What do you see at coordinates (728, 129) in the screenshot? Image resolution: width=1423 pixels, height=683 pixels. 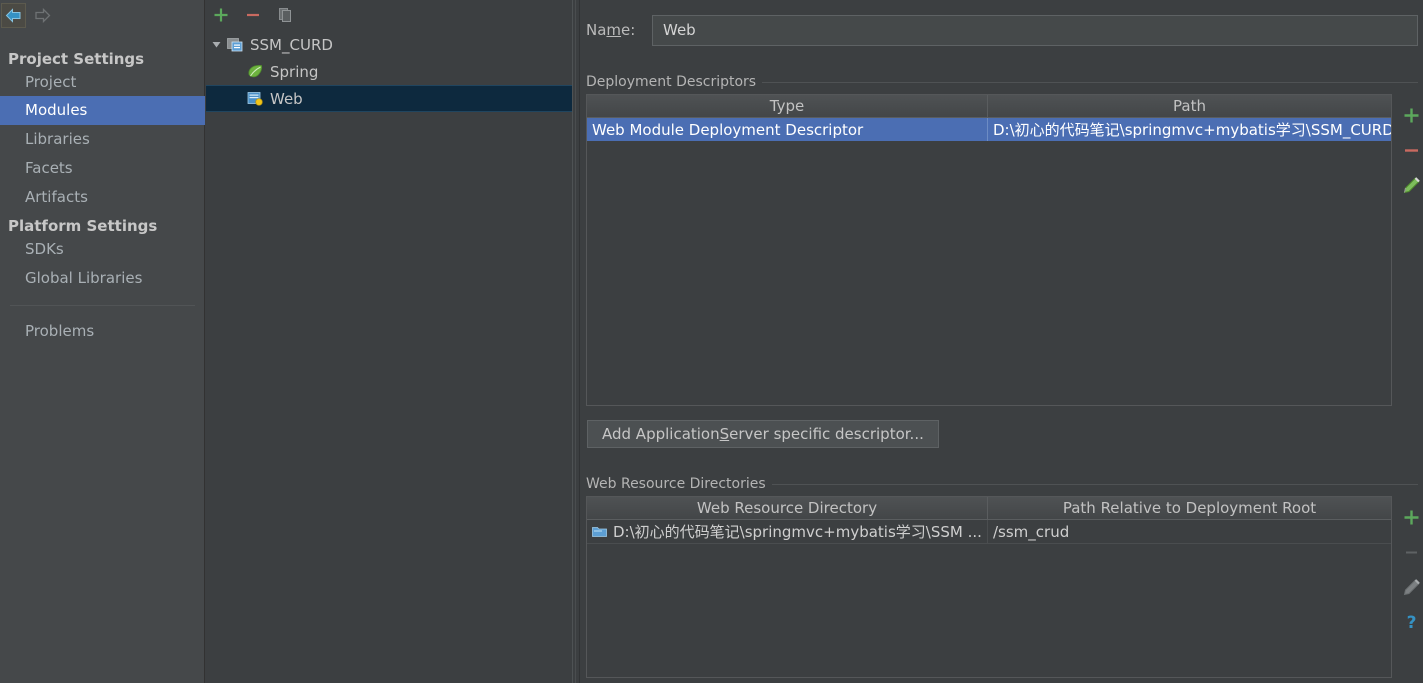 I see `cell-type: Web Module Deployment Descriptor` at bounding box center [728, 129].